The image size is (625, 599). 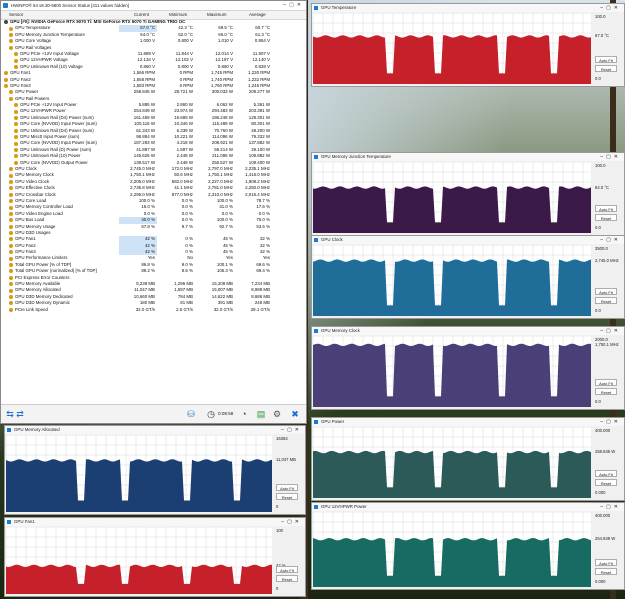 I want to click on close-icon: ✖, so click(x=295, y=414).